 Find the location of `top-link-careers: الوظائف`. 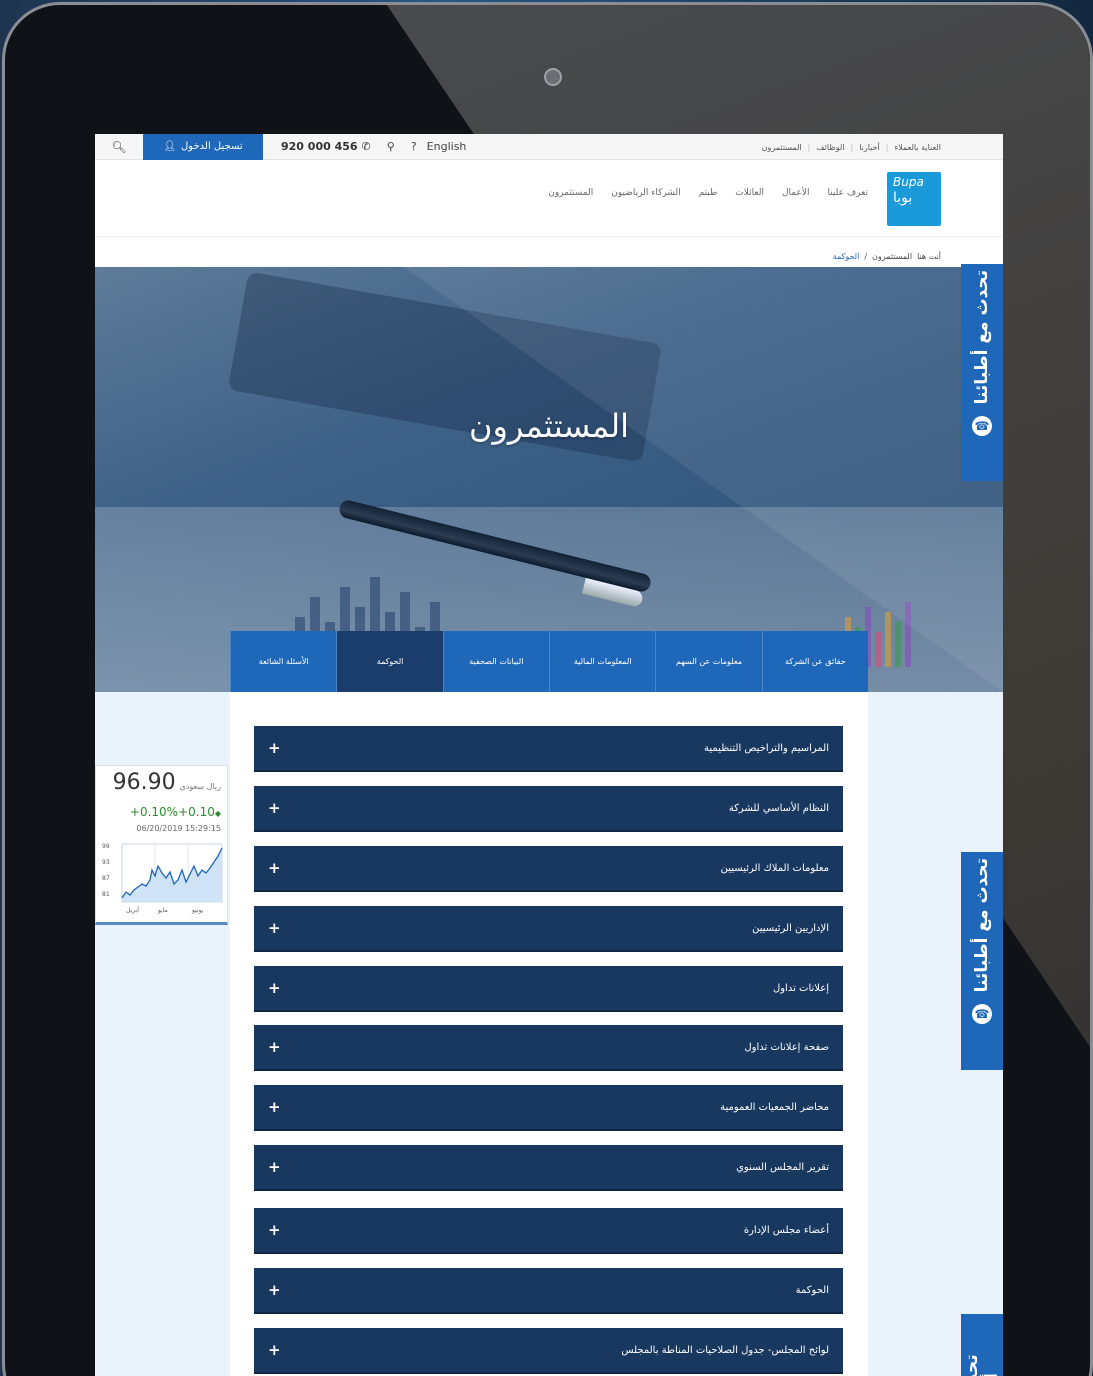

top-link-careers: الوظائف is located at coordinates (830, 147).